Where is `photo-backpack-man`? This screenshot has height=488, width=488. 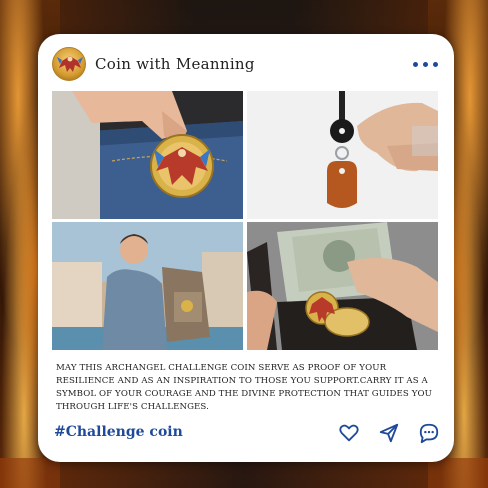
photo-backpack-man is located at coordinates (147, 286).